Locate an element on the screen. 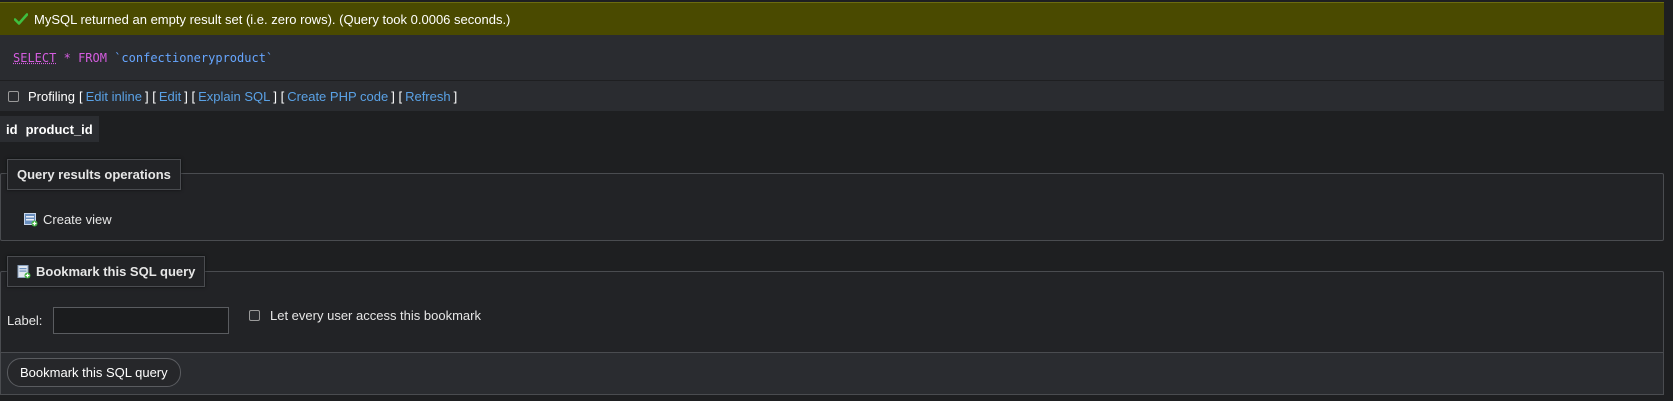 This screenshot has height=401, width=1673. bookmark-label-text: Label: is located at coordinates (25, 320).